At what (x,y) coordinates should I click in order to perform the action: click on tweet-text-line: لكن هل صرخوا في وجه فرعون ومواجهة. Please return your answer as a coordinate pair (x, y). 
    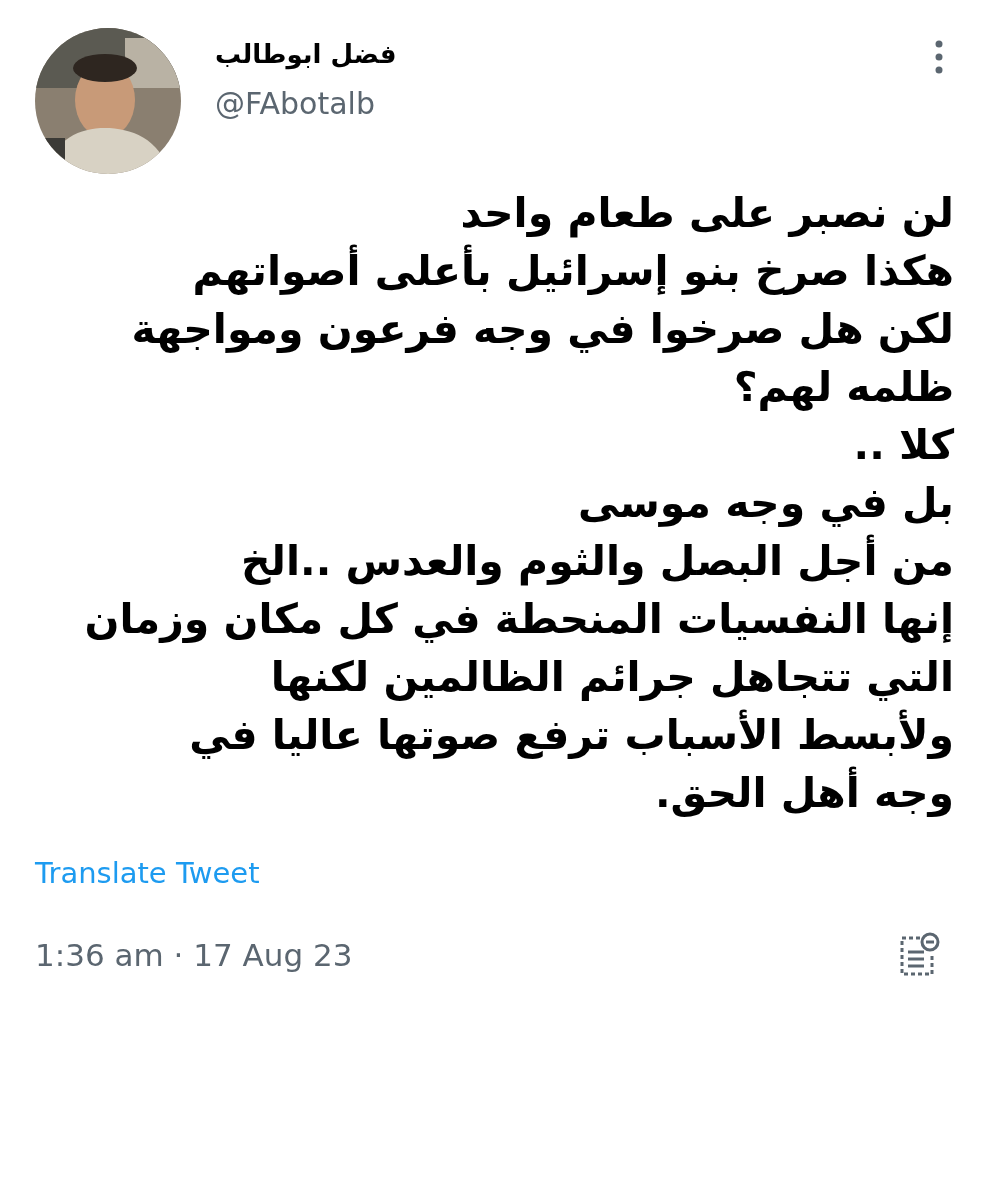
    Looking at the image, I should click on (542, 329).